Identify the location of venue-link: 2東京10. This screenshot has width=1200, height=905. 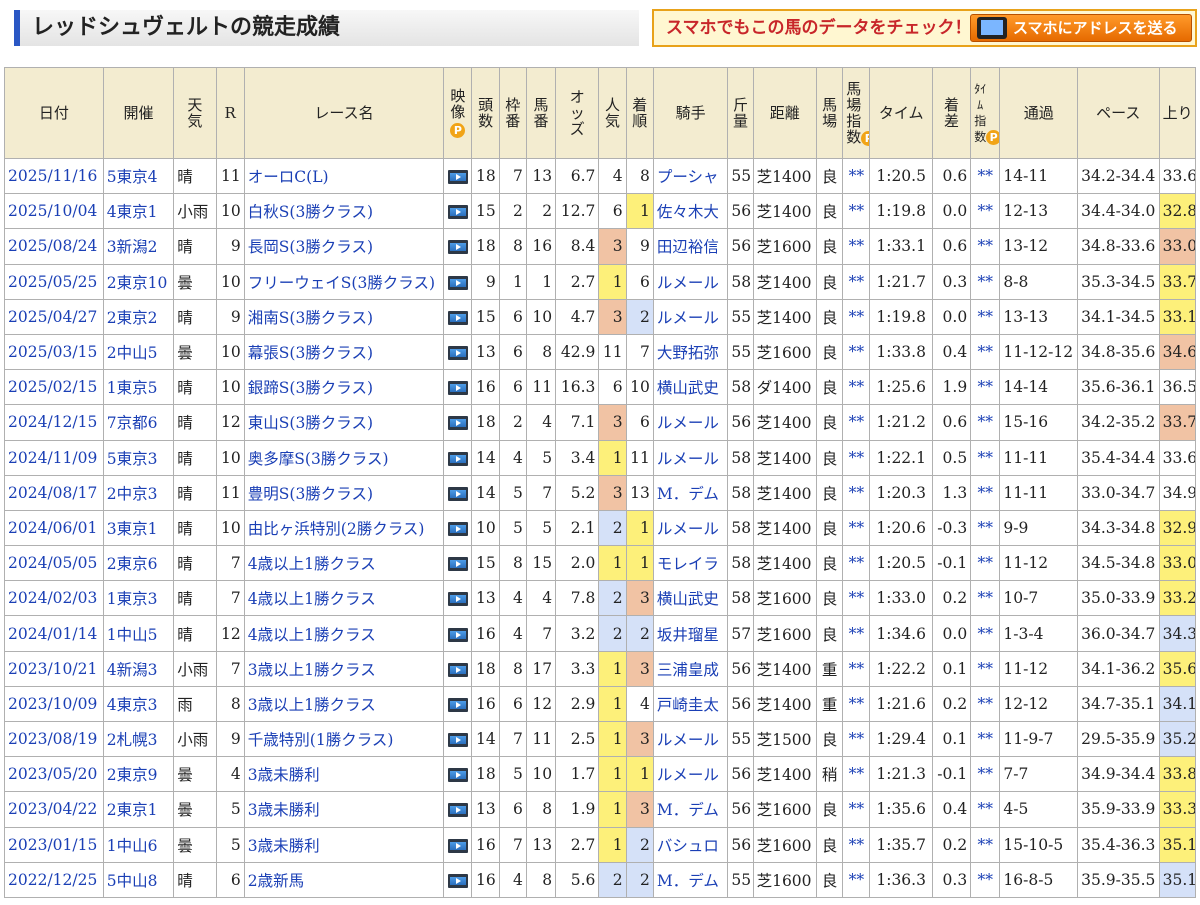
(138, 281).